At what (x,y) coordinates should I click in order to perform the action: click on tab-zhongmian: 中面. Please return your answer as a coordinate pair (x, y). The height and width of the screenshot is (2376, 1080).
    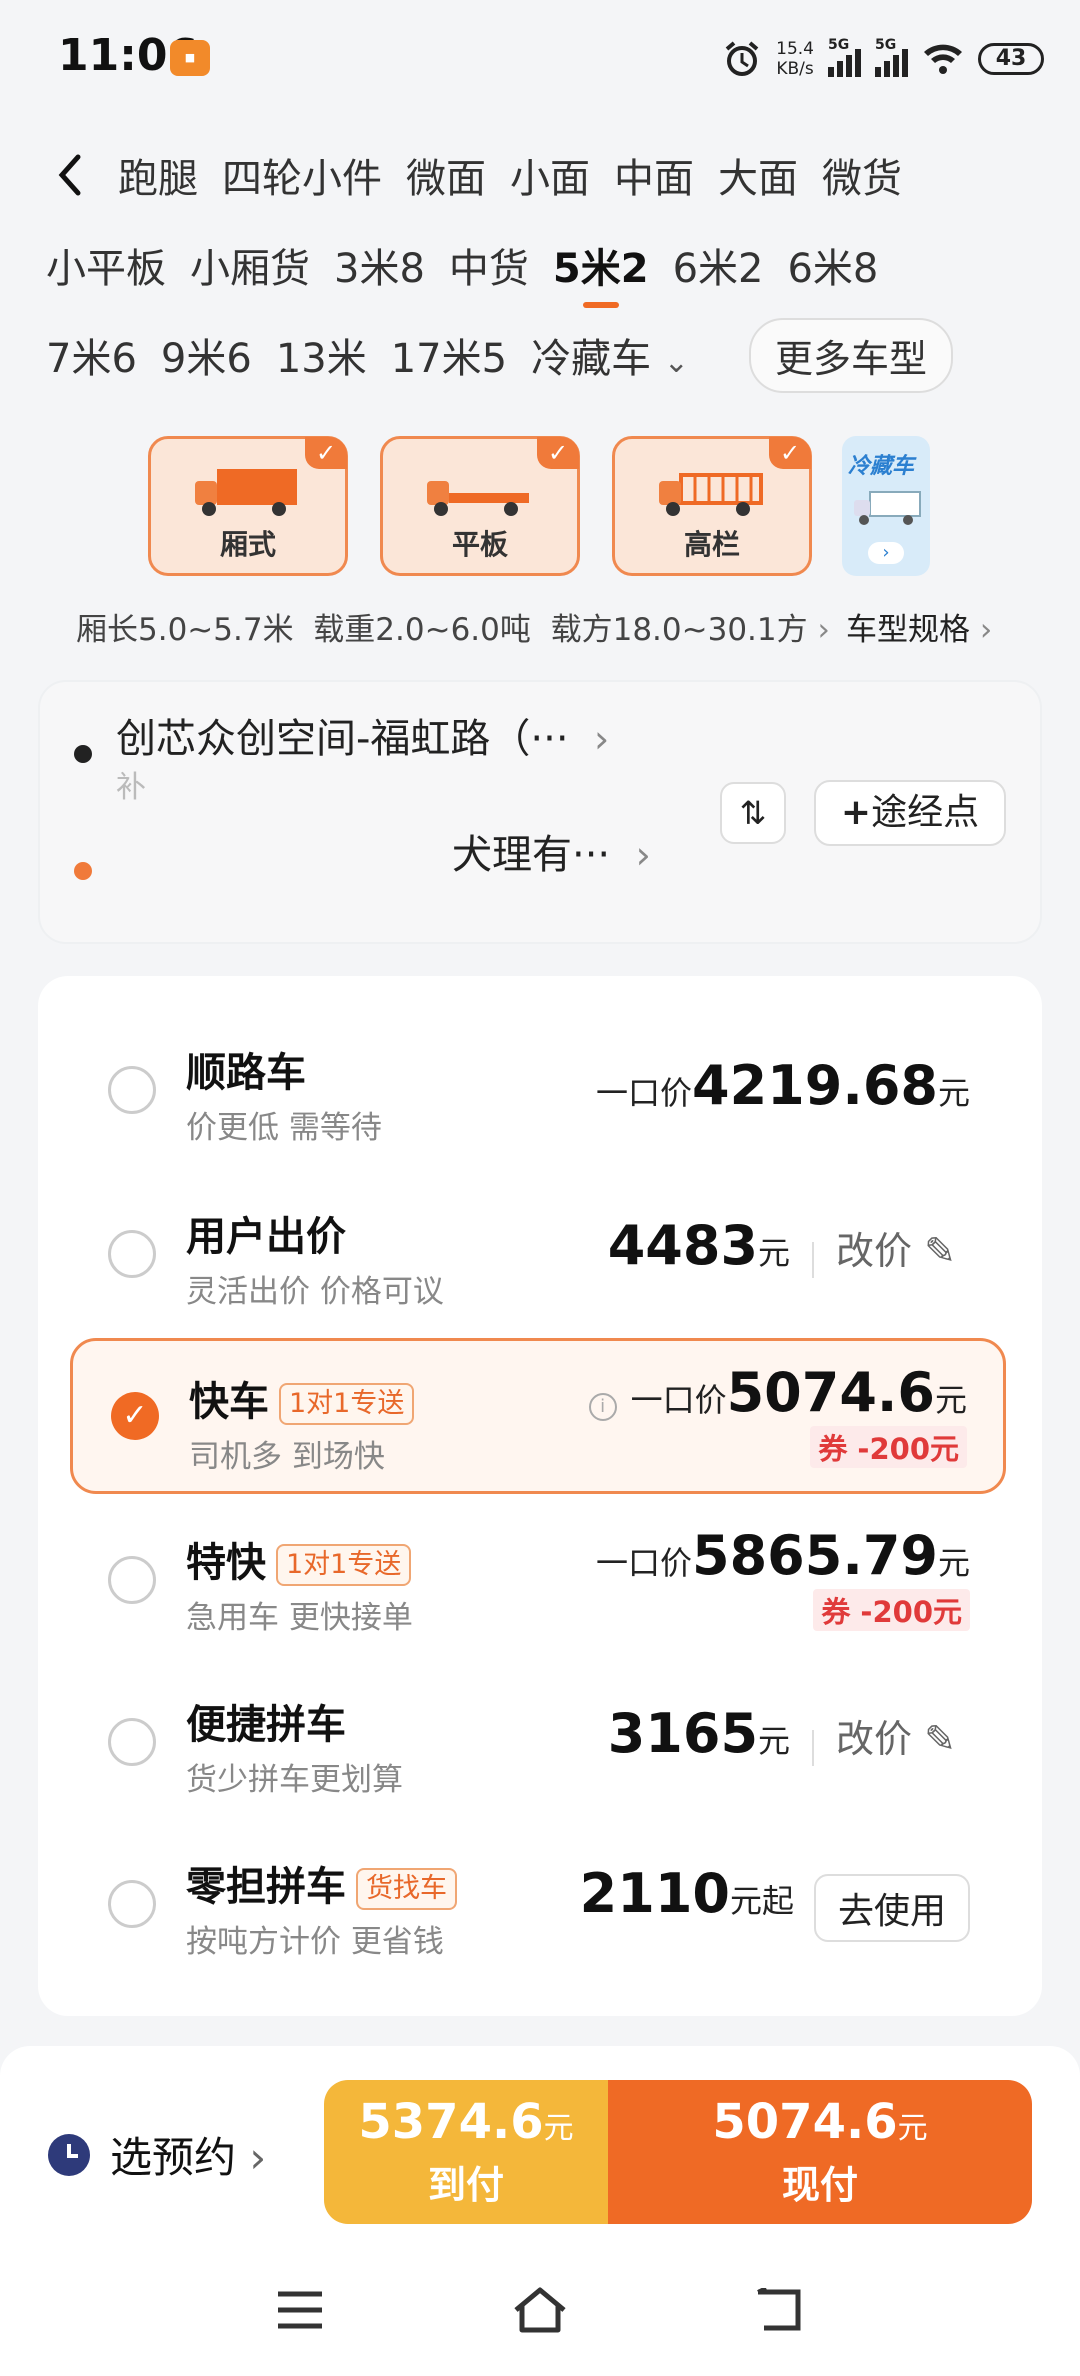
    Looking at the image, I should click on (654, 175).